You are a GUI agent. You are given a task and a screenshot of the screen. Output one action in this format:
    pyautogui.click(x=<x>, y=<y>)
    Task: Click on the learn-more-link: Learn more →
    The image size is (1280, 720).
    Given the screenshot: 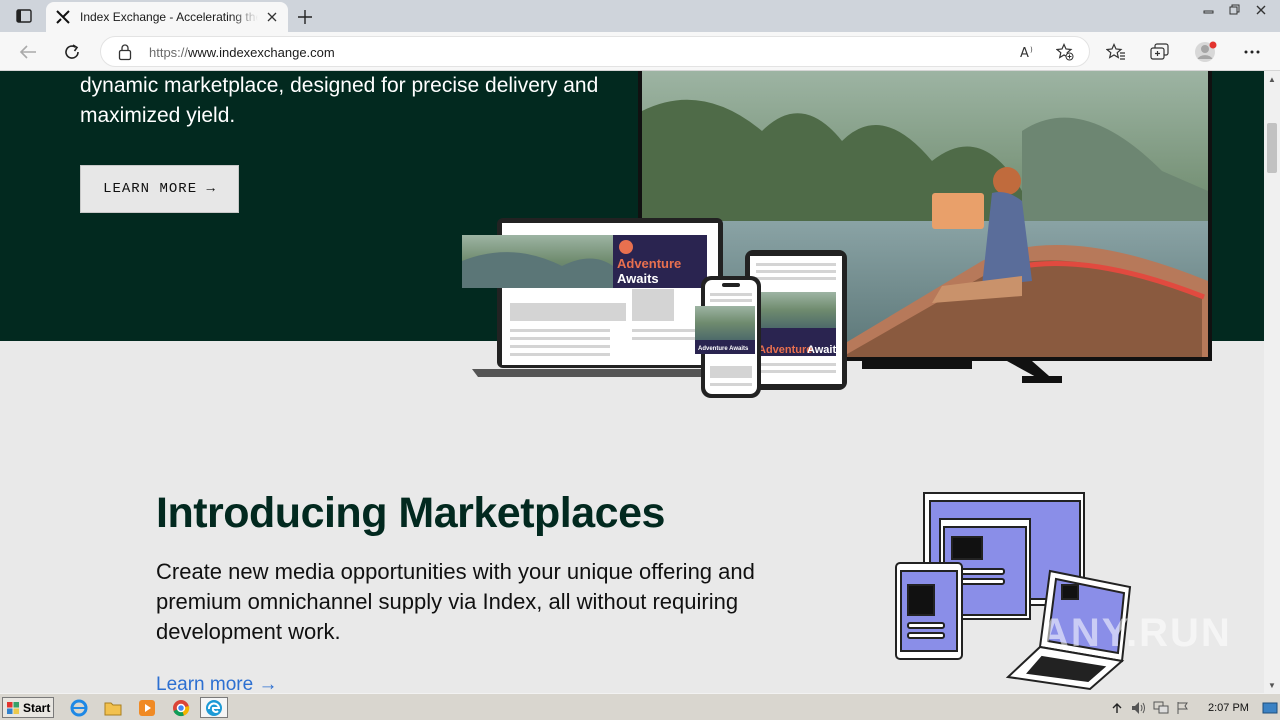 What is the action you would take?
    pyautogui.click(x=216, y=683)
    